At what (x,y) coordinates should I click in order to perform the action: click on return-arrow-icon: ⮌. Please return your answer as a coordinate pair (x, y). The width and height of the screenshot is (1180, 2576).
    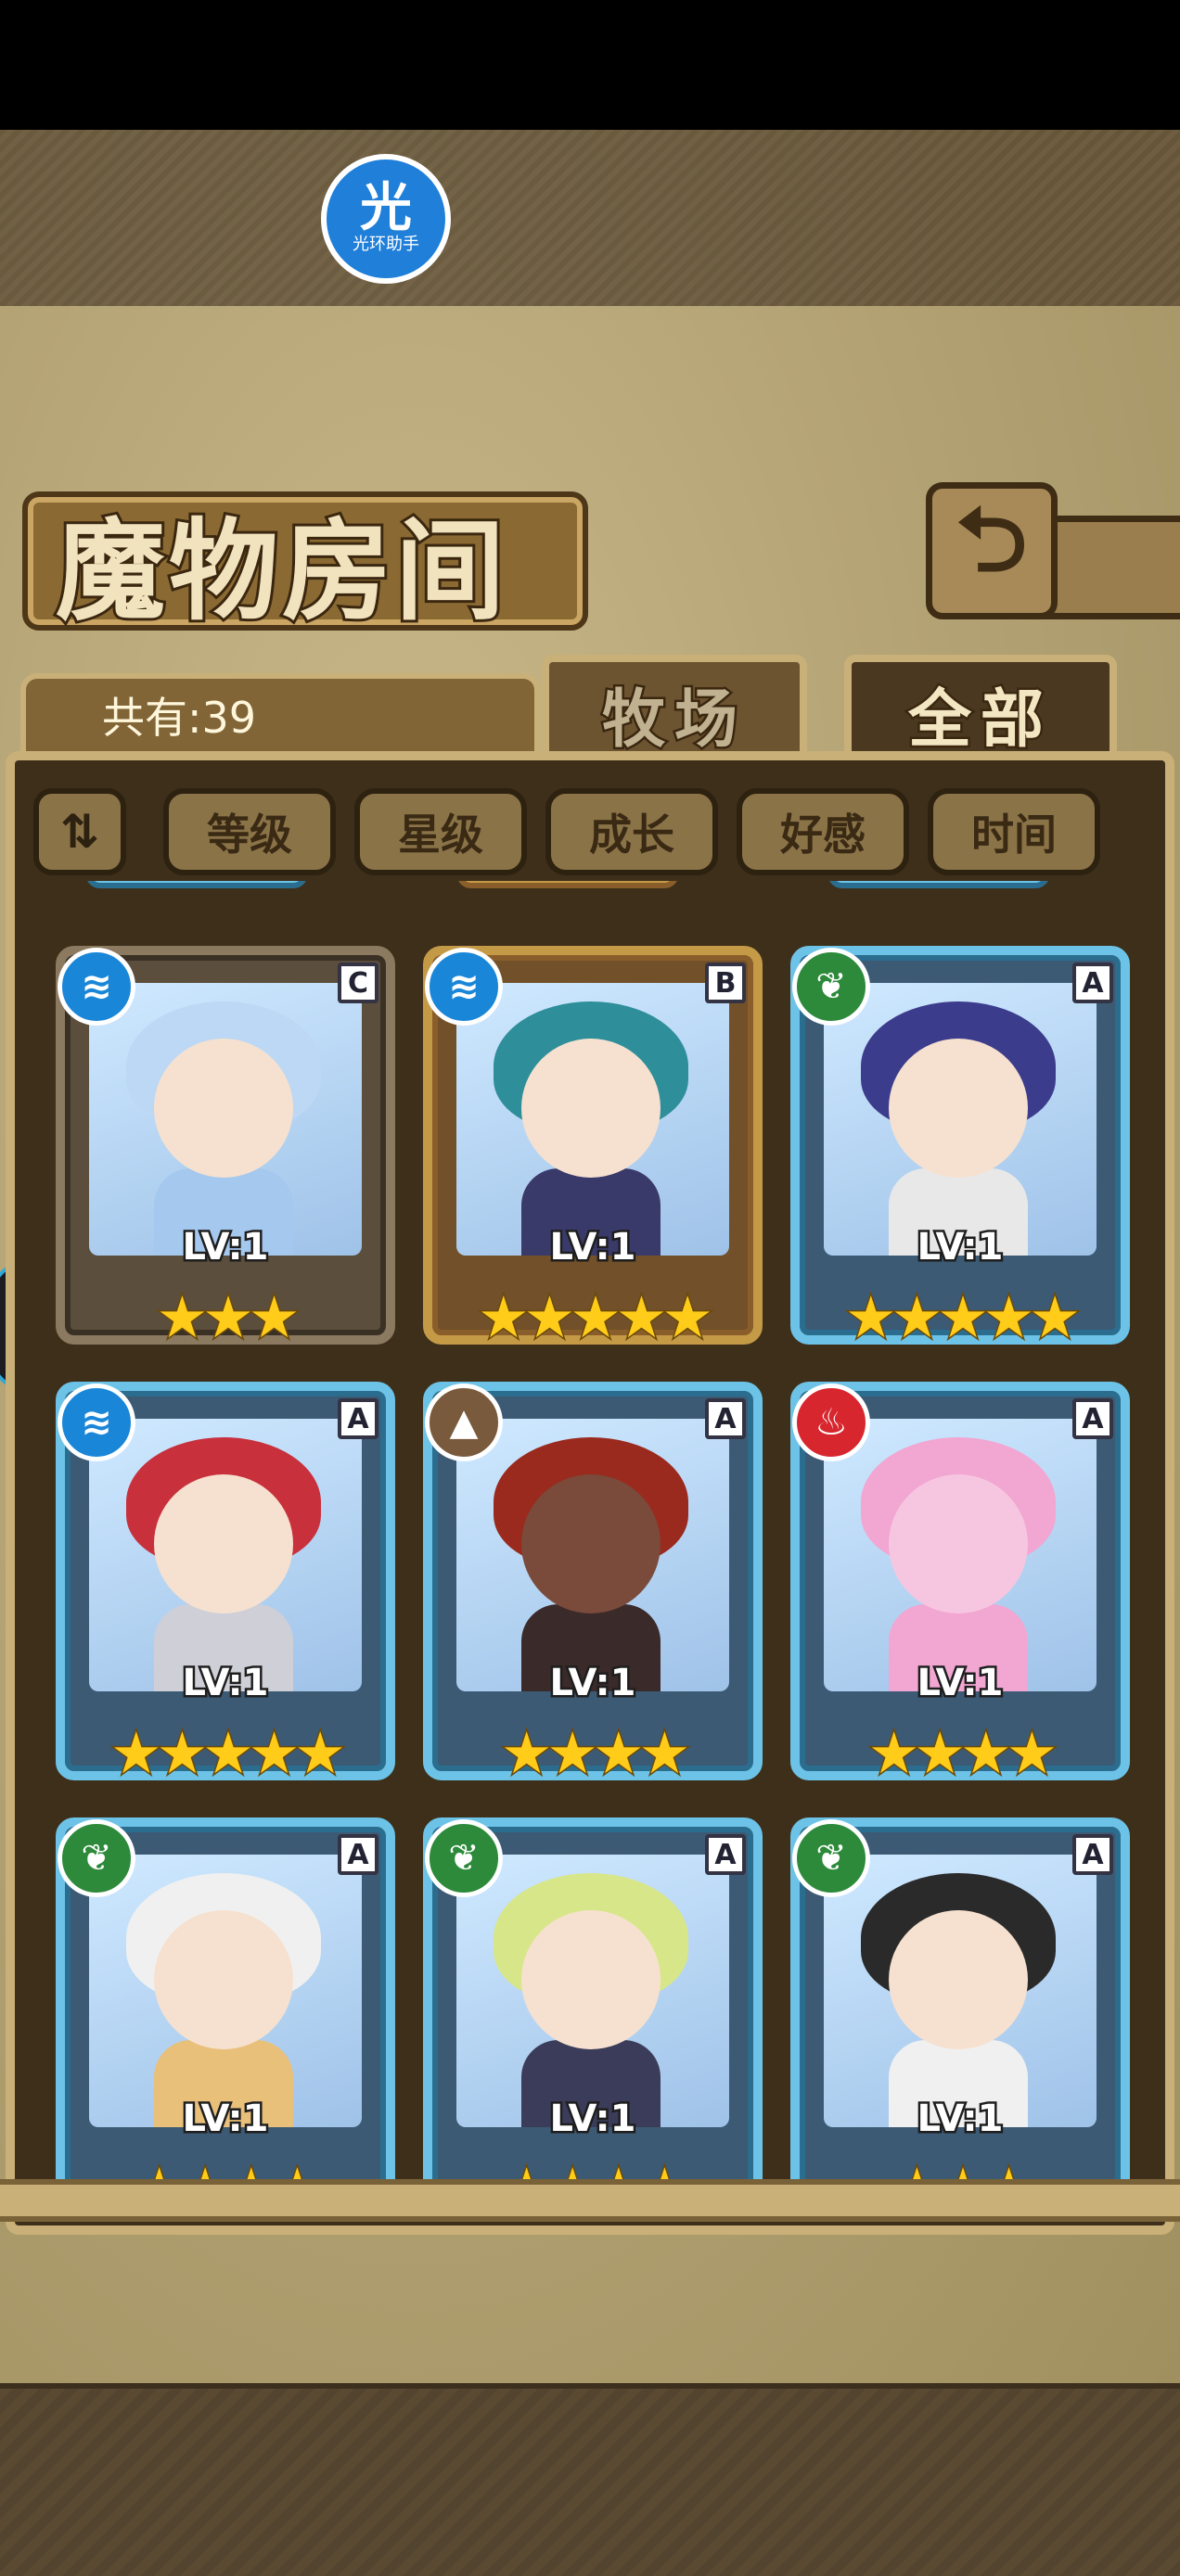
    Looking at the image, I should click on (992, 539).